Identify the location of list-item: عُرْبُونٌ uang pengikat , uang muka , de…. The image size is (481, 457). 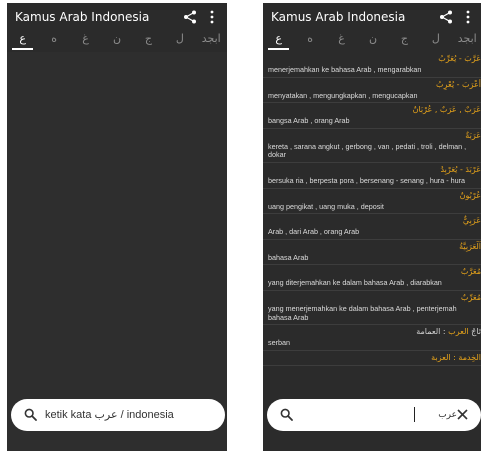
(372, 202).